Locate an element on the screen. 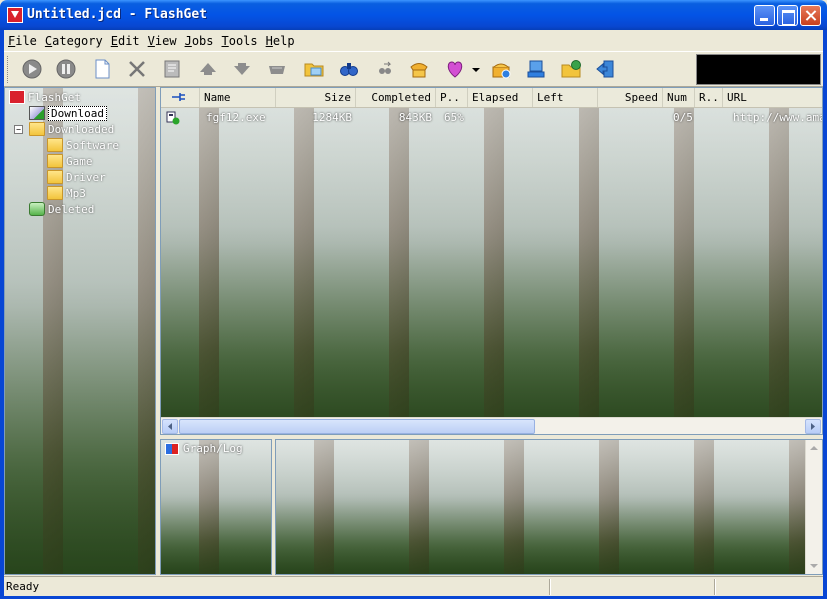 The width and height of the screenshot is (827, 599). column-completed: Completed is located at coordinates (396, 97).